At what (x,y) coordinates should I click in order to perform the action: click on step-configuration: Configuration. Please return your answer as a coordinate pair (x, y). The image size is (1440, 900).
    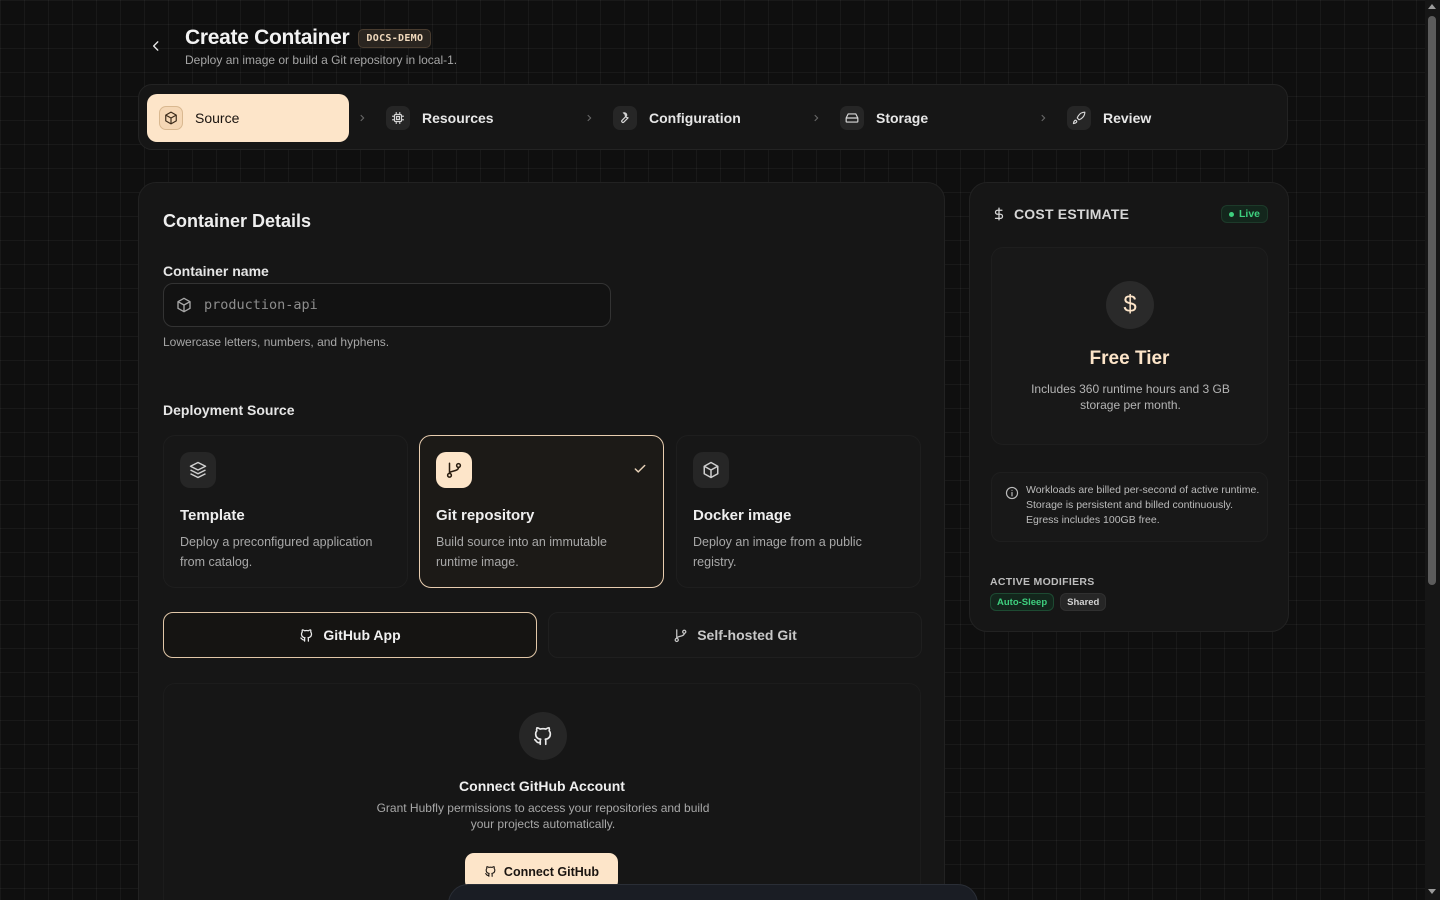
    Looking at the image, I should click on (701, 118).